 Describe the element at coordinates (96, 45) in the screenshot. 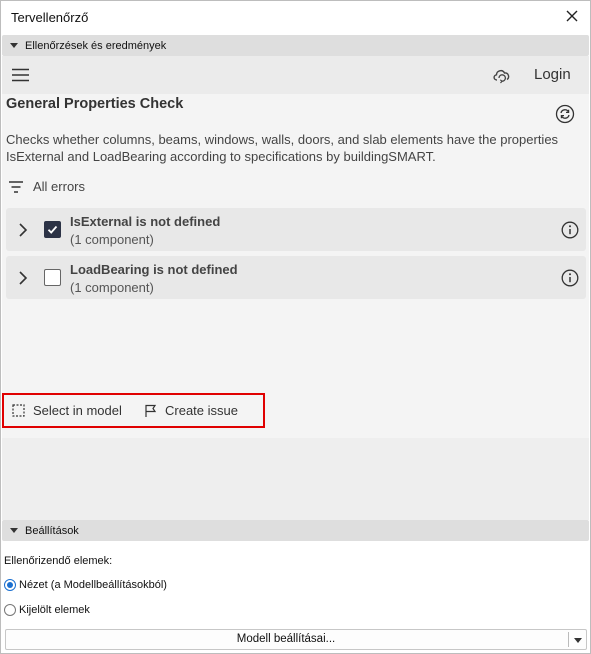

I see `section-label: Ellenőrzések és eredmények` at that location.